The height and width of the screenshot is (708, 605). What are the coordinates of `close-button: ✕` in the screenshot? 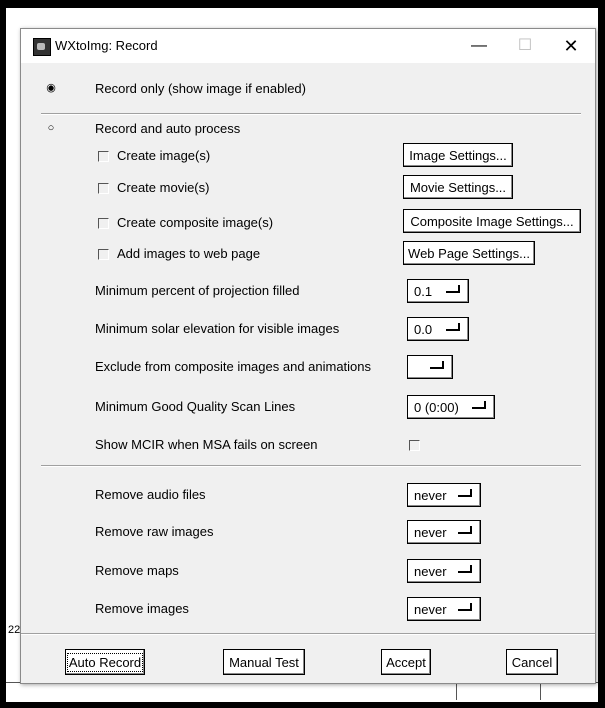 It's located at (571, 46).